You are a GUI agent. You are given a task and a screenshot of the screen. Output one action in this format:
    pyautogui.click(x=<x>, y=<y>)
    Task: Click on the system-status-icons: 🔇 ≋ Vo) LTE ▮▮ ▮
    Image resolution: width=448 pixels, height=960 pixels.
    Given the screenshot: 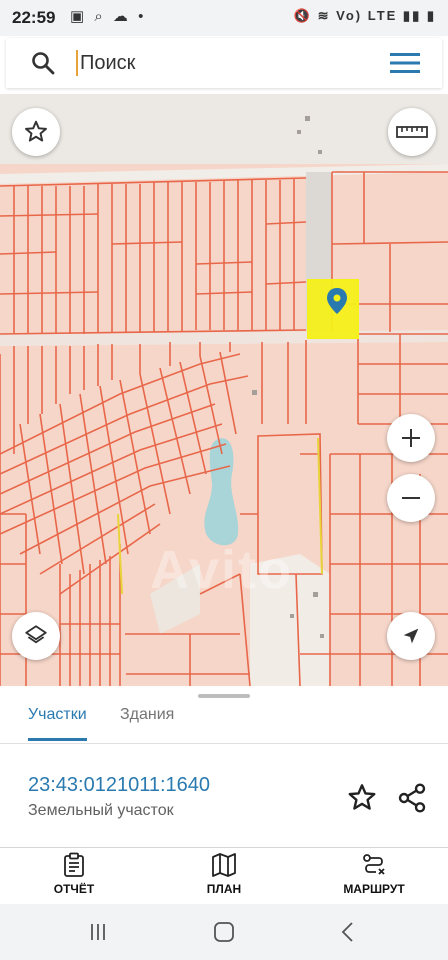 What is the action you would take?
    pyautogui.click(x=364, y=15)
    